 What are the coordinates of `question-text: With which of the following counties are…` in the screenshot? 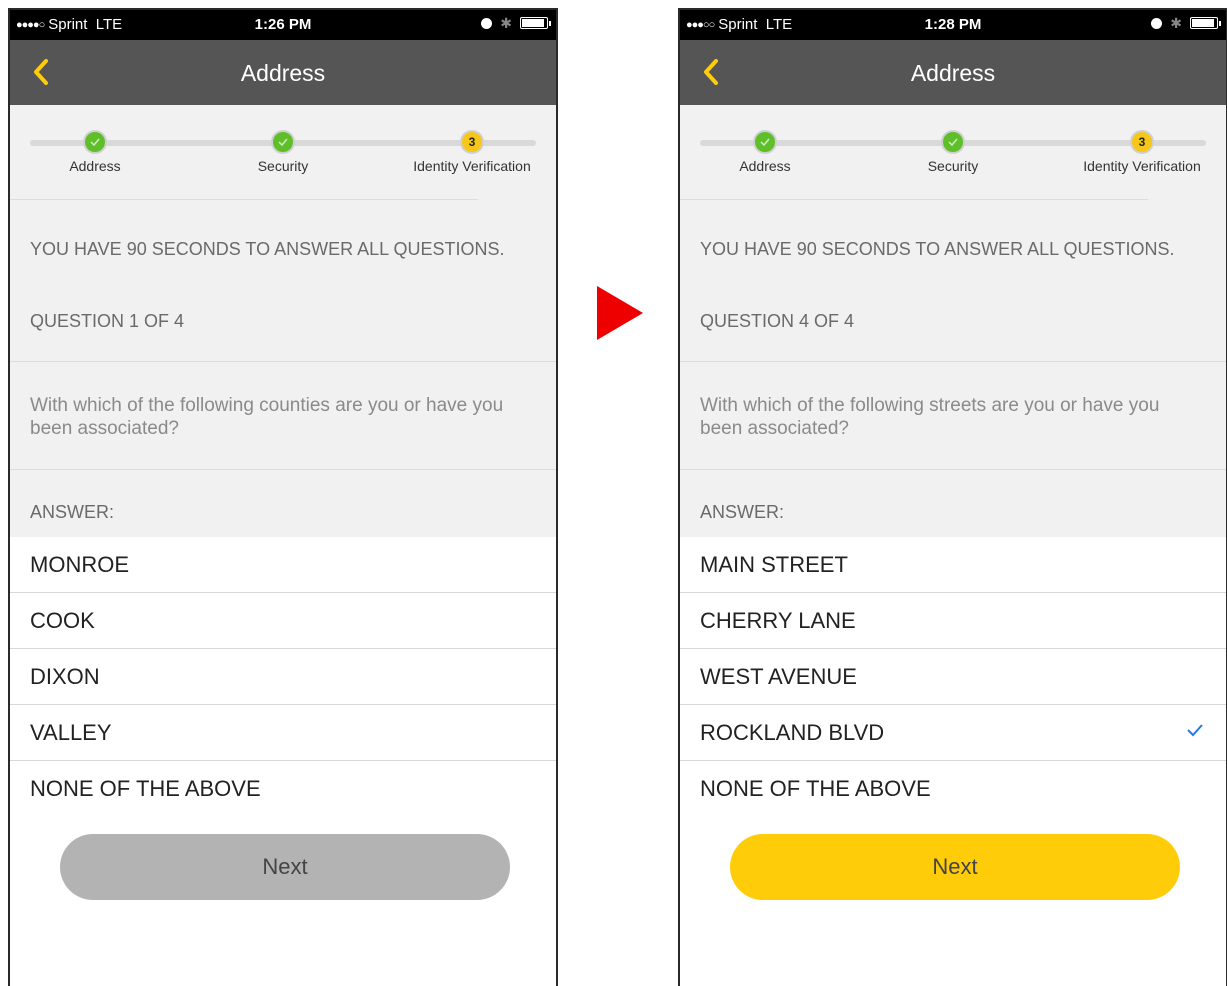 It's located at (267, 417).